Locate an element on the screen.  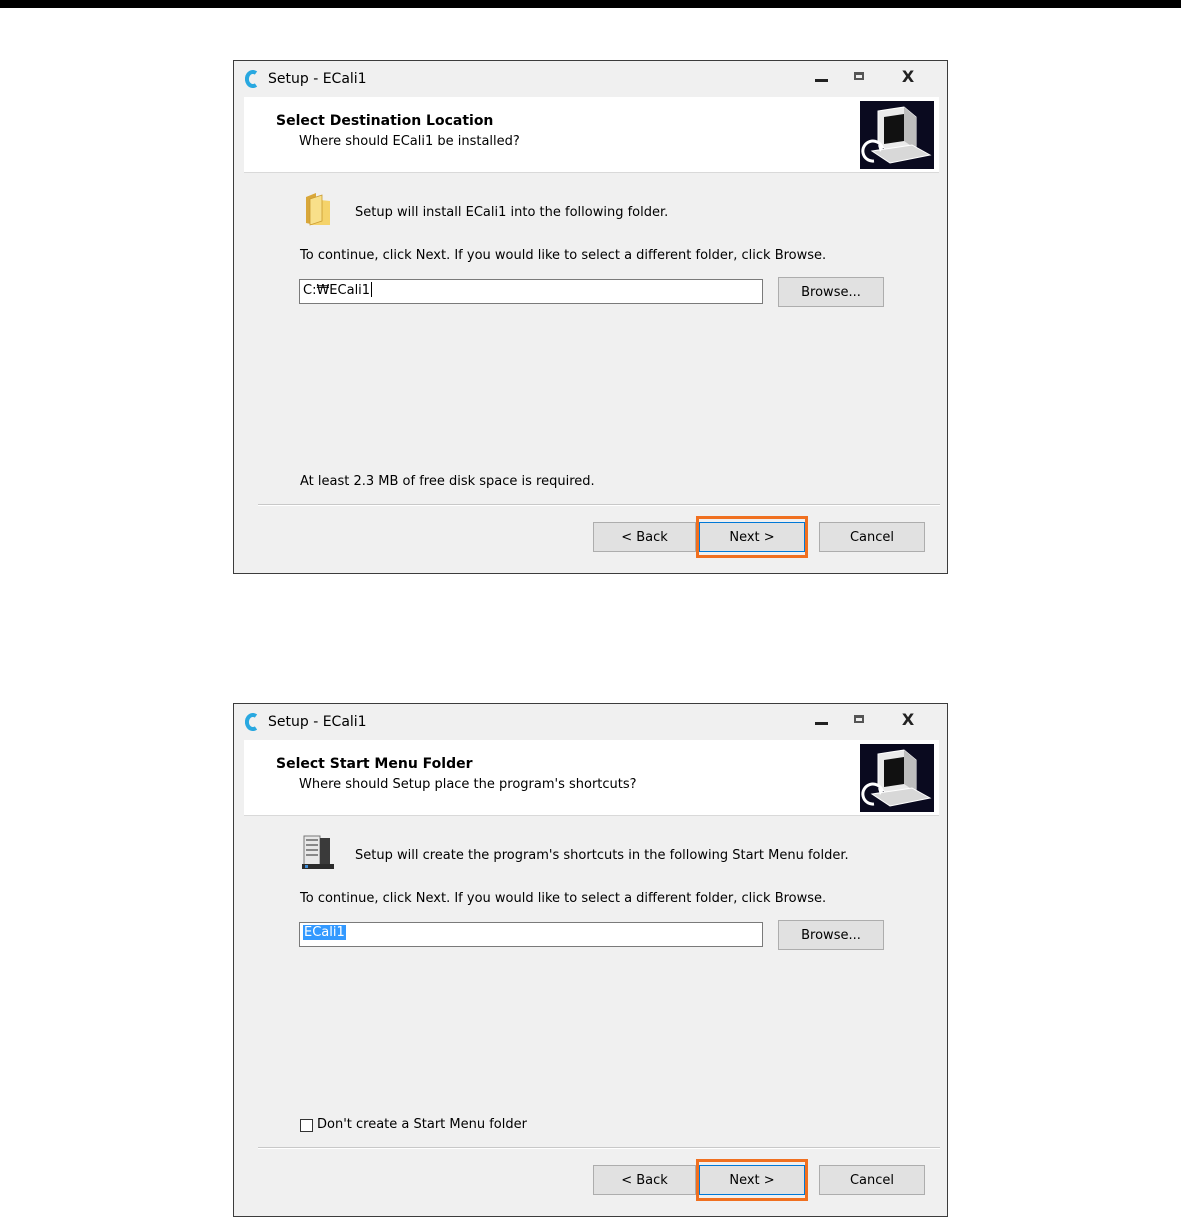
start-menu-folder-value: ECali1 is located at coordinates (324, 932).